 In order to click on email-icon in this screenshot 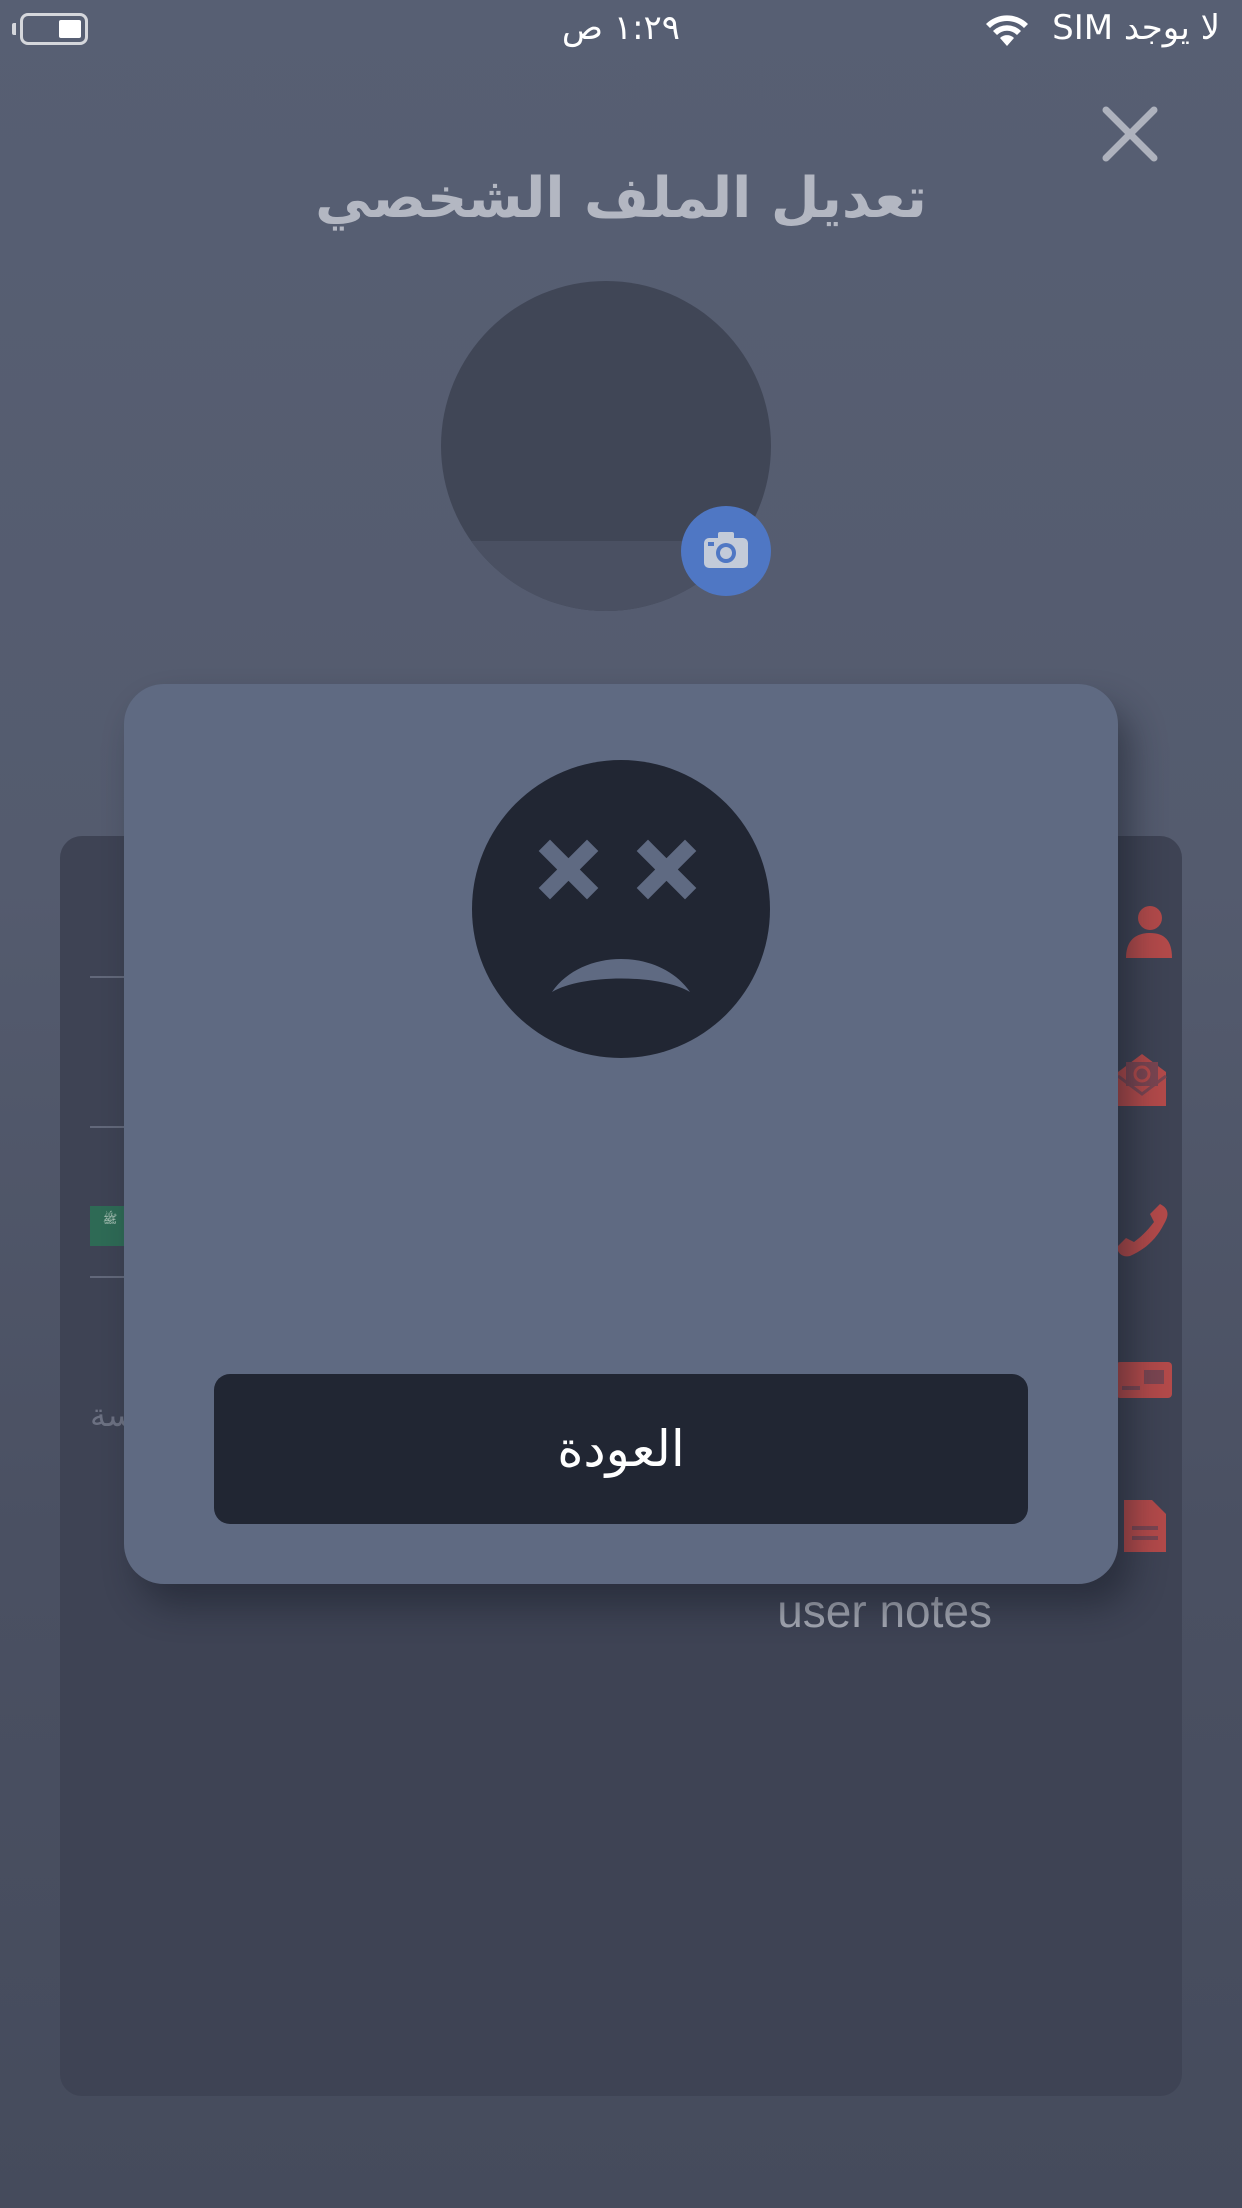, I will do `click(1142, 1080)`.